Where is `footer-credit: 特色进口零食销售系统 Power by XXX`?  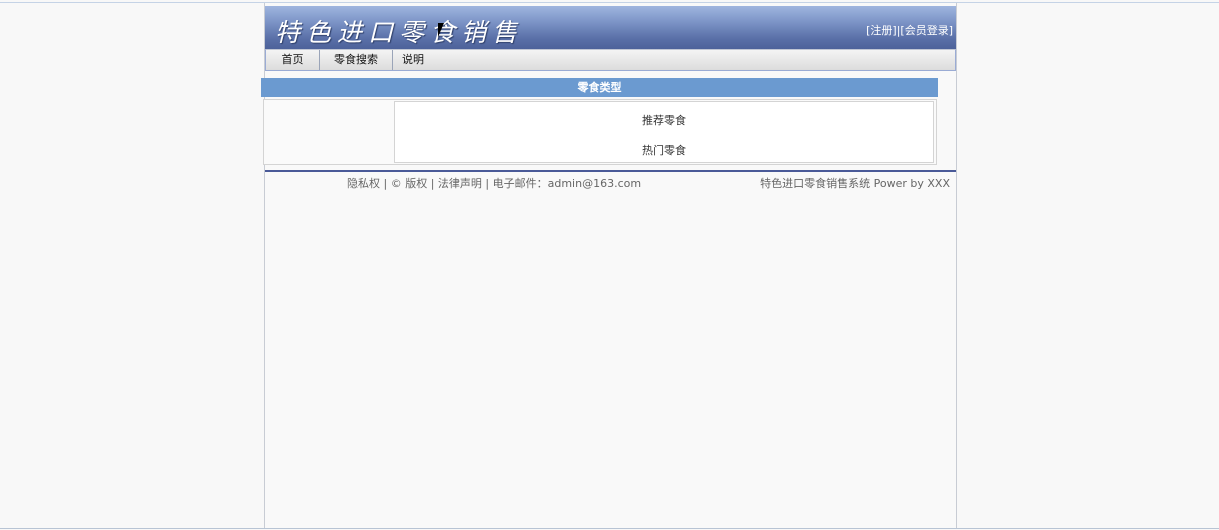 footer-credit: 特色进口零食销售系统 Power by XXX is located at coordinates (855, 183).